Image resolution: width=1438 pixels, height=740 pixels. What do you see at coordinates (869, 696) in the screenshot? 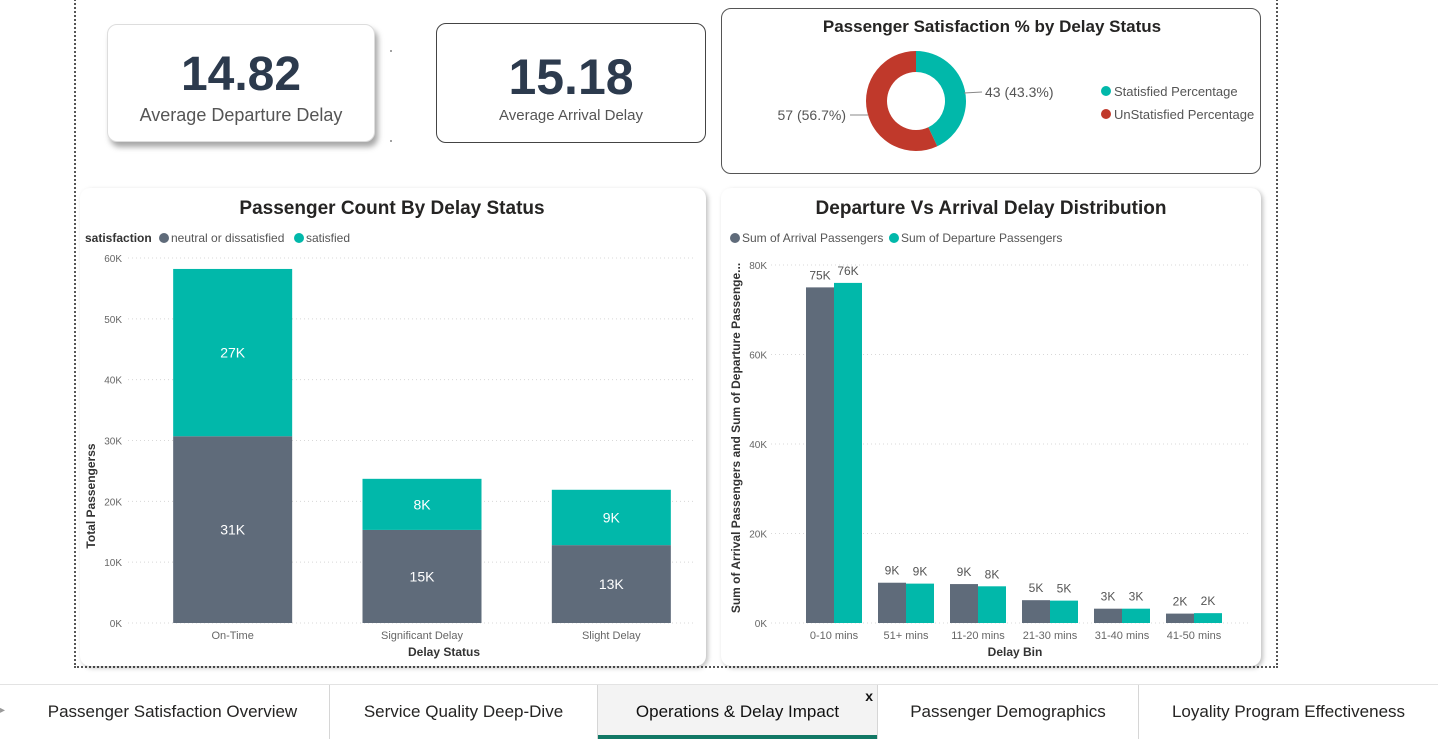
I see `close-icon: x` at bounding box center [869, 696].